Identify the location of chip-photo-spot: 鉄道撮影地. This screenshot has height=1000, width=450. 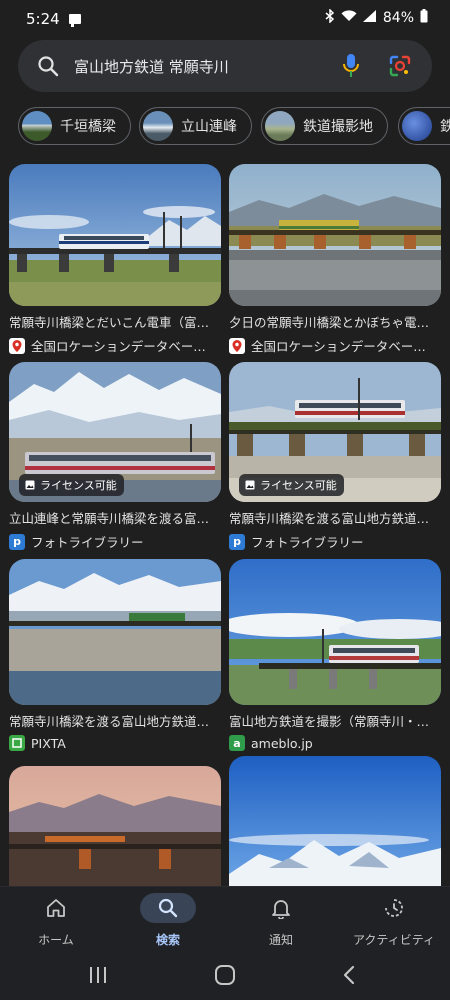
(324, 126).